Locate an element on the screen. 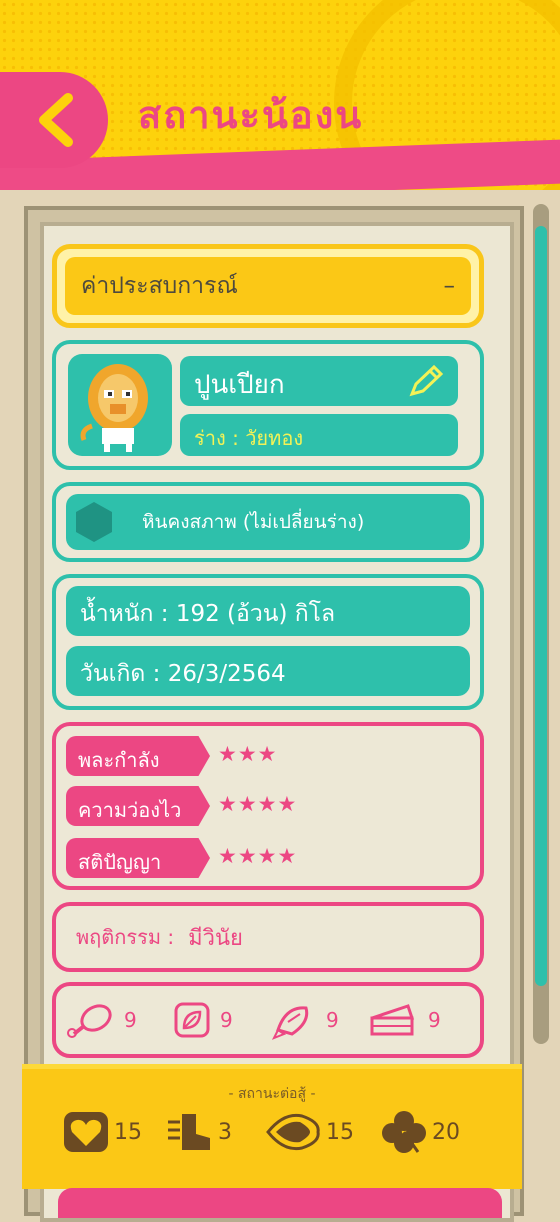  back-button is located at coordinates (54, 120).